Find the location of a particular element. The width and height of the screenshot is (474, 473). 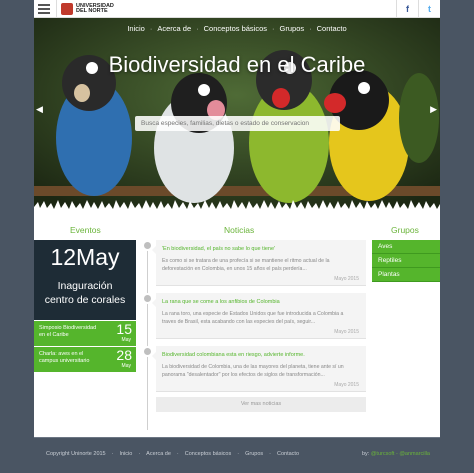

featured-event-card: 12May Inaguración centro de corales is located at coordinates (85, 280).